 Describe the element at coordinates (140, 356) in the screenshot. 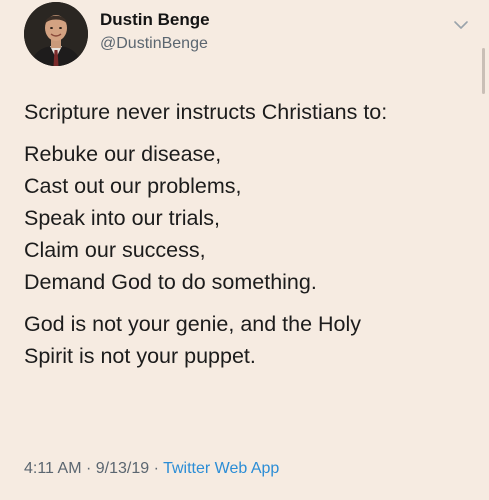

I see `tweet-closing-line2: Spirit is not your puppet.` at that location.